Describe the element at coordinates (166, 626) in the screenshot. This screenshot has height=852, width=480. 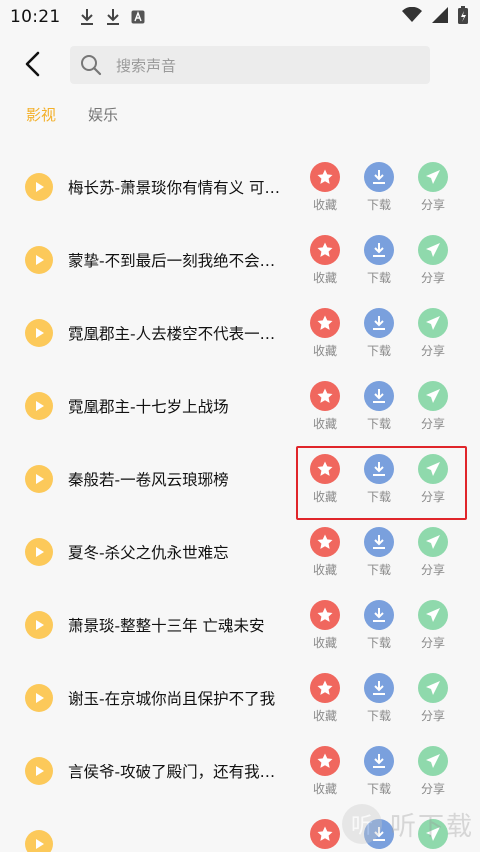
I see `item-title: 萧景琰-整整十三年 亡魂未安` at that location.